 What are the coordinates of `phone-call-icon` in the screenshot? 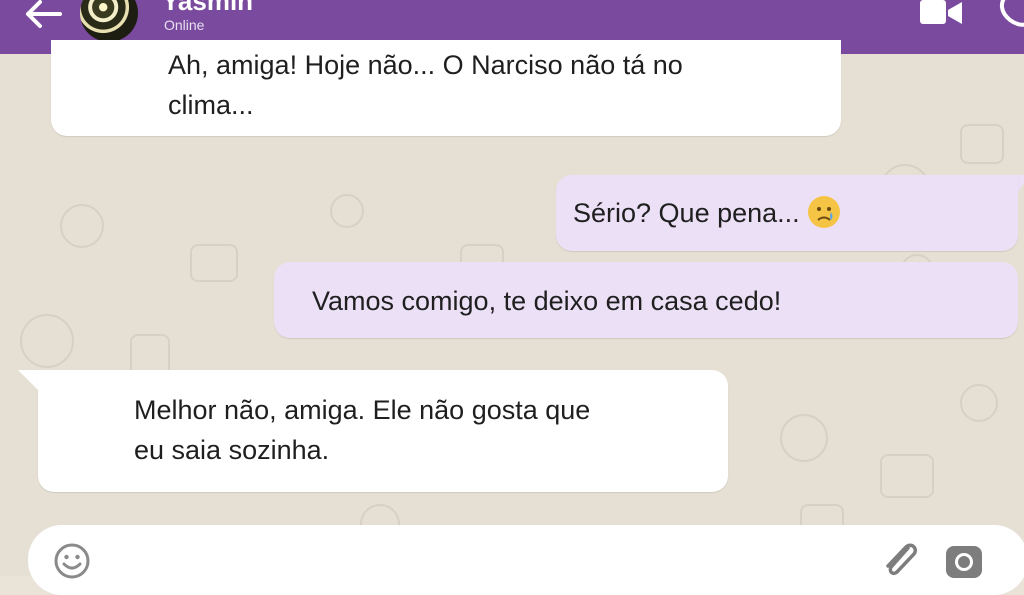 It's located at (1010, 15).